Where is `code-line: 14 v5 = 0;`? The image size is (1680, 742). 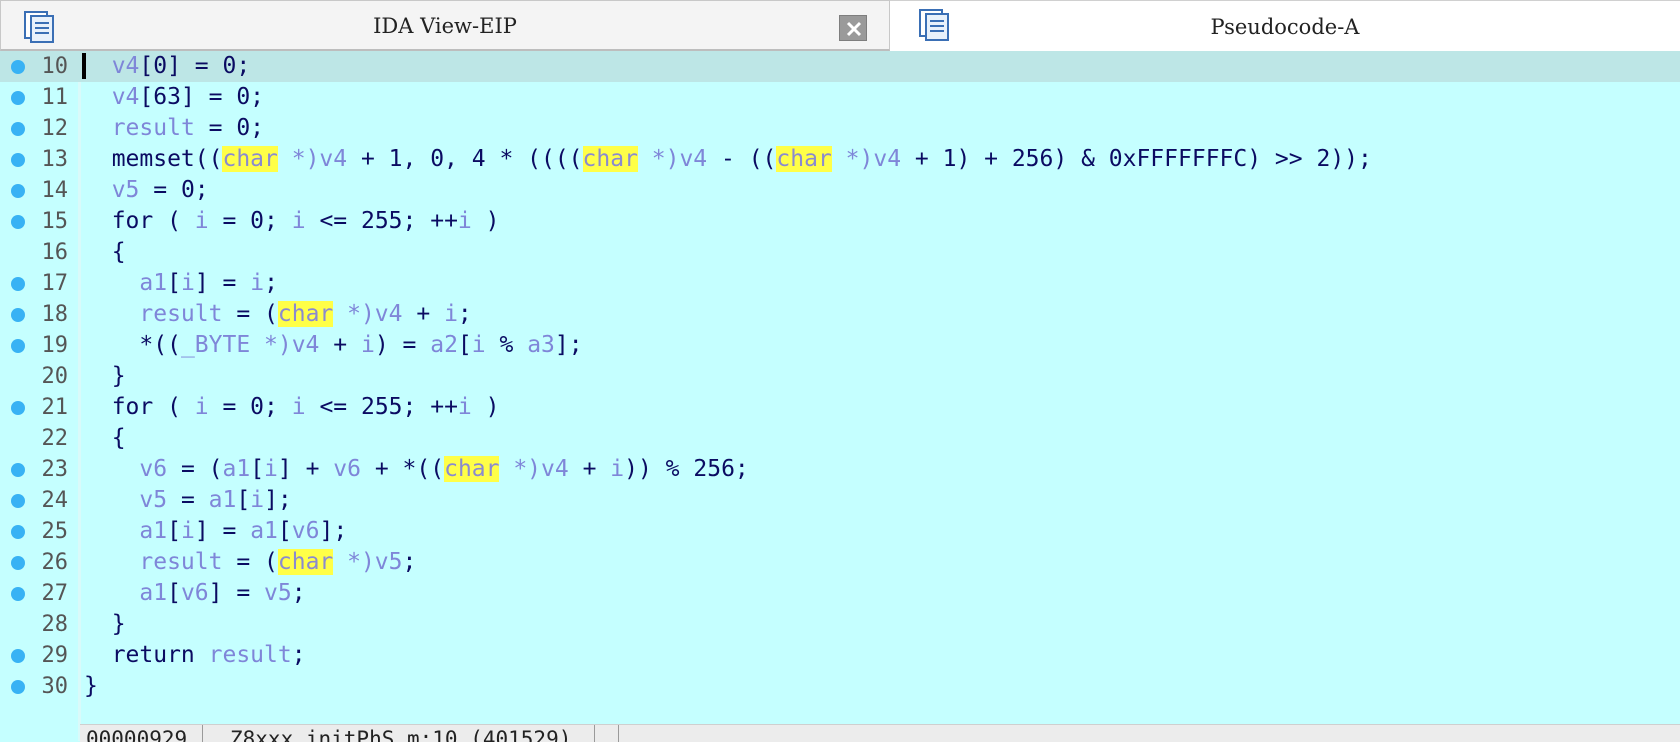 code-line: 14 v5 = 0; is located at coordinates (840, 190).